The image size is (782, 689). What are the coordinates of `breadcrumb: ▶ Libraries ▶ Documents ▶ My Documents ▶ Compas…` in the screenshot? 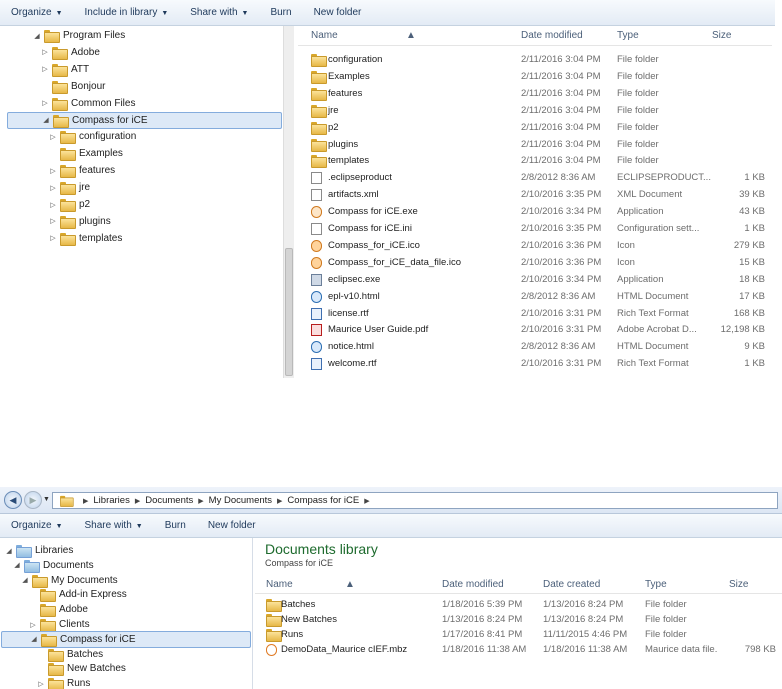 It's located at (415, 500).